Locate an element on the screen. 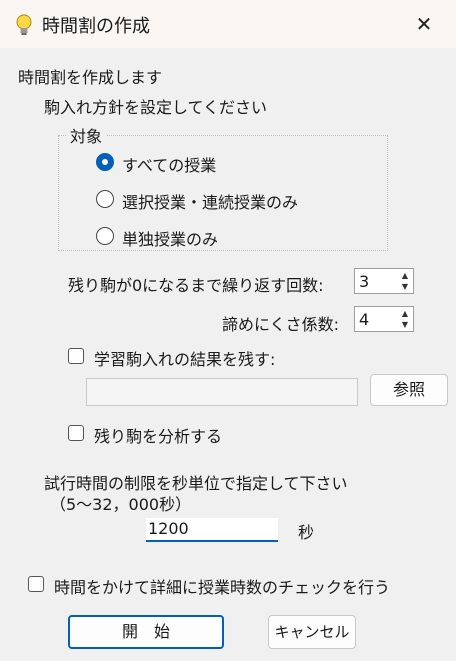 The image size is (456, 661). repeat-count-value: 3 is located at coordinates (364, 281).